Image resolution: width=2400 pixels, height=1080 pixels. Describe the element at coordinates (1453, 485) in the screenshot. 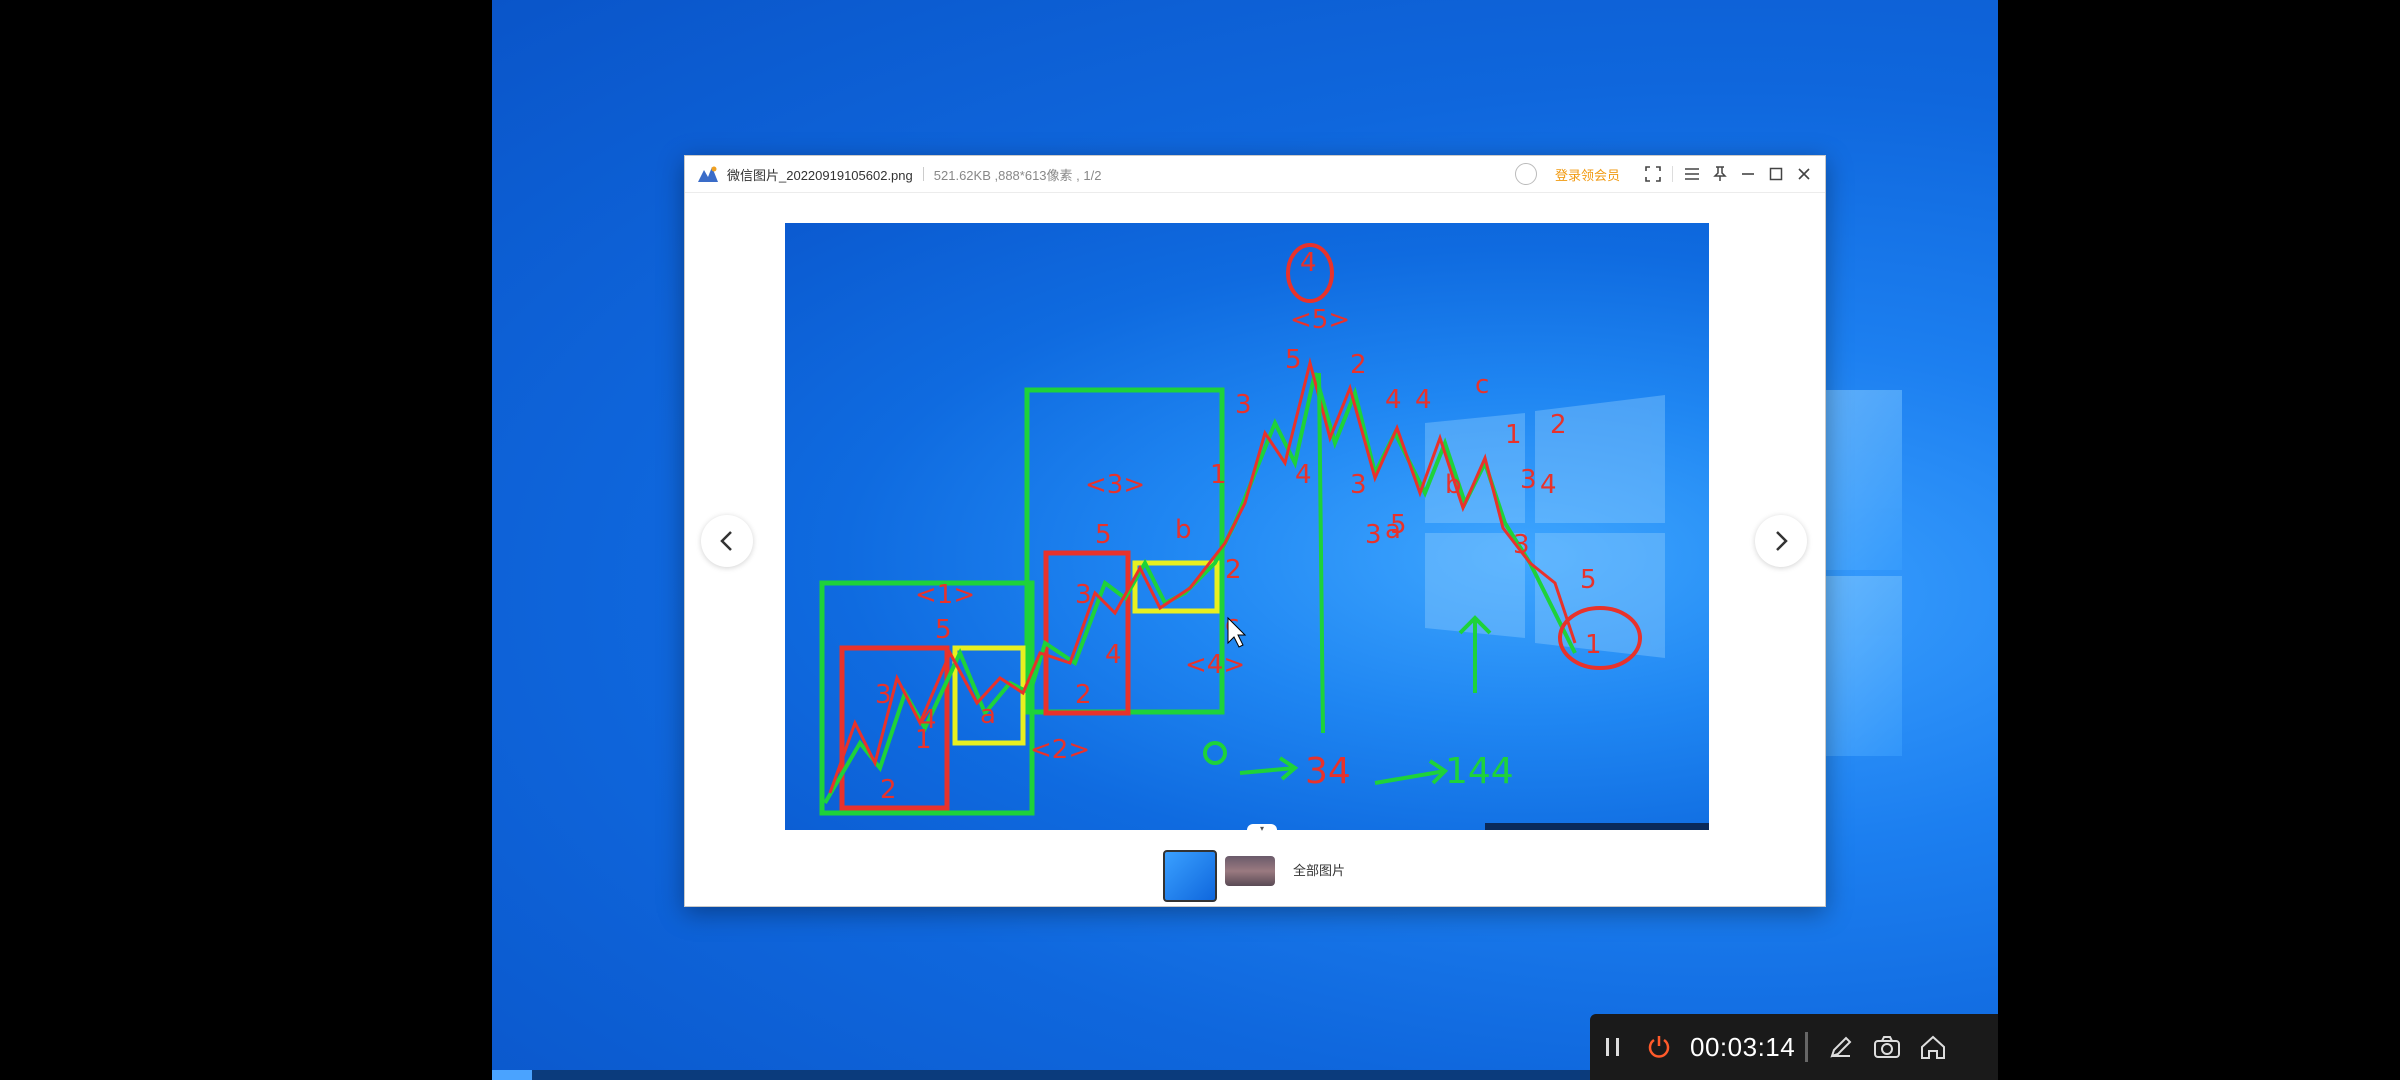

I see `label-b2: b` at that location.